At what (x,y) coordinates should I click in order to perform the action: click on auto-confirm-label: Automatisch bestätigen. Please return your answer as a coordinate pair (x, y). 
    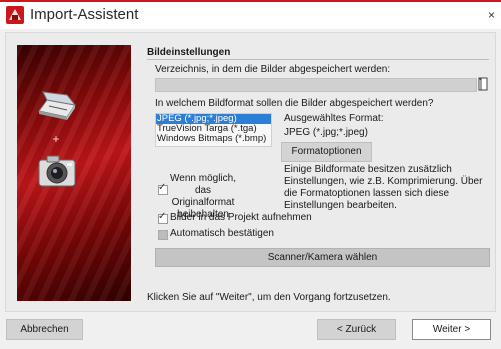
    Looking at the image, I should click on (222, 233).